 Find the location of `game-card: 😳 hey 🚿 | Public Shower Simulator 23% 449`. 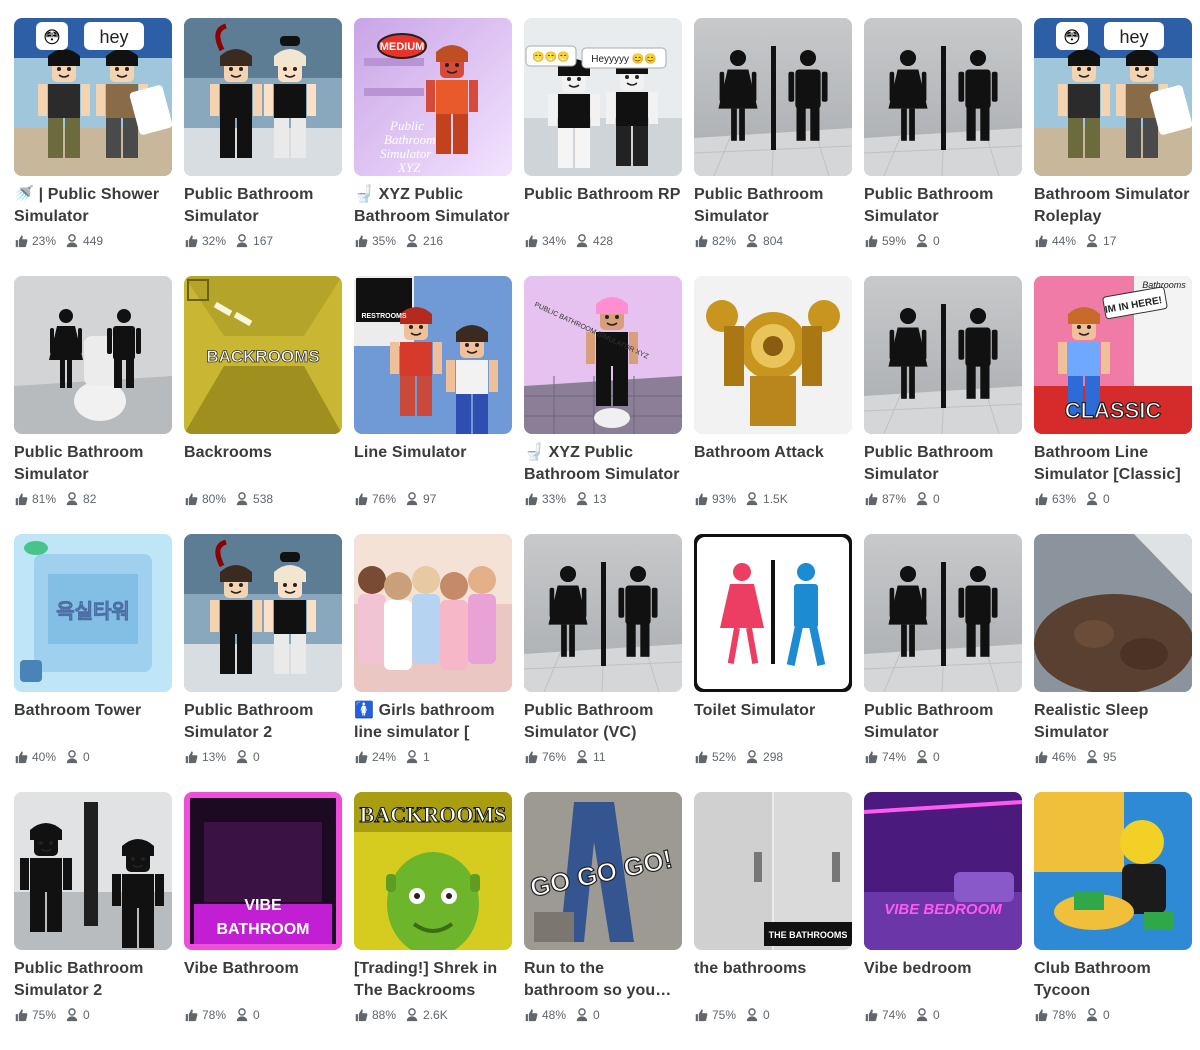

game-card: 😳 hey 🚿 | Public Shower Simulator 23% 449 is located at coordinates (93, 143).